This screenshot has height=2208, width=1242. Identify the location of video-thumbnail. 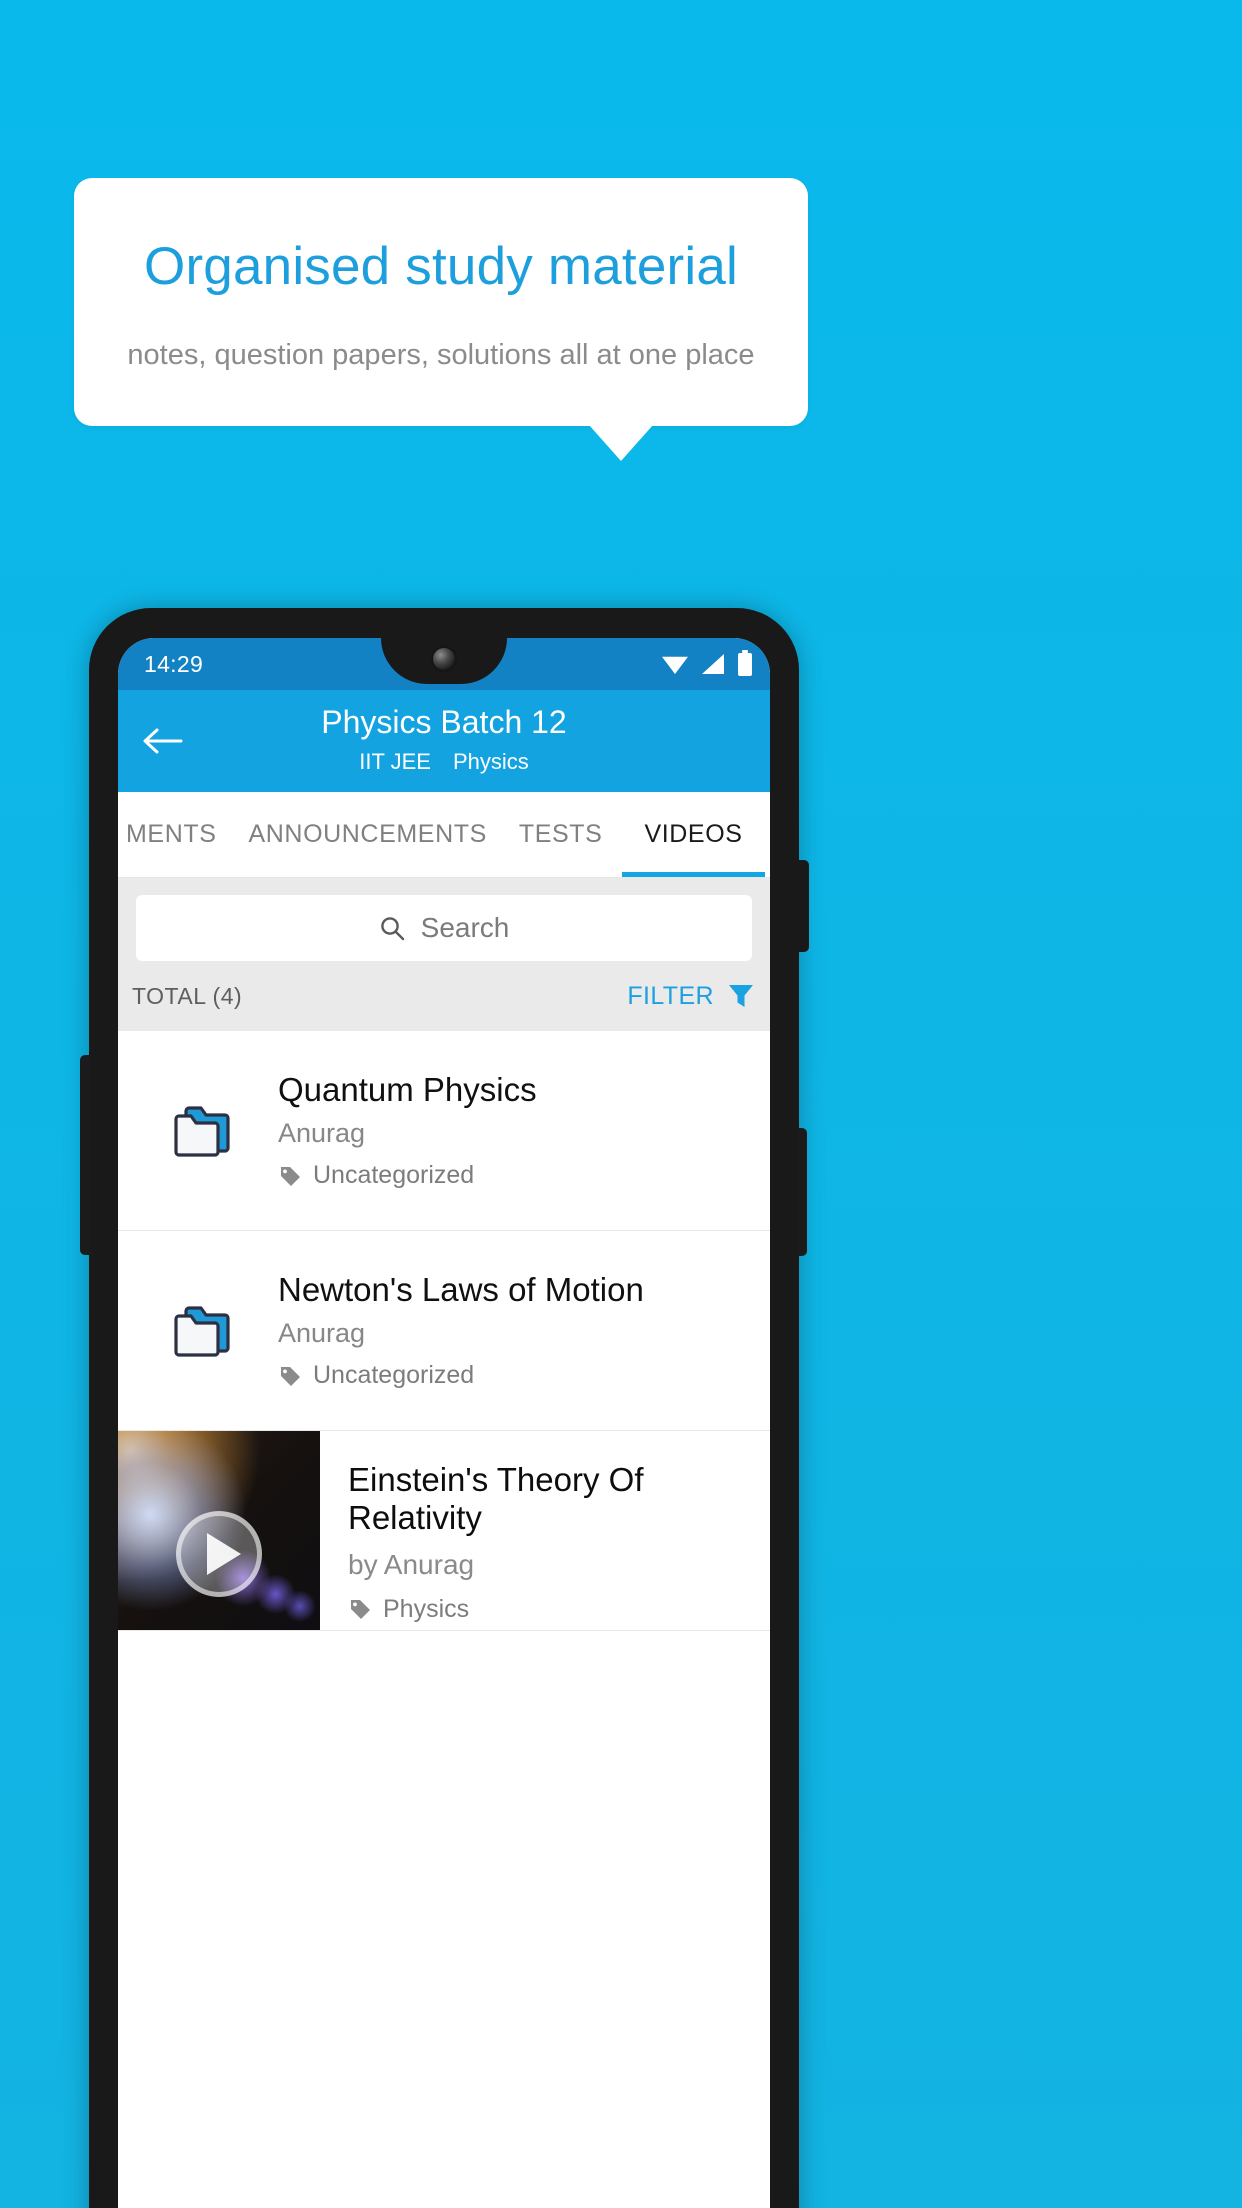
(219, 1530).